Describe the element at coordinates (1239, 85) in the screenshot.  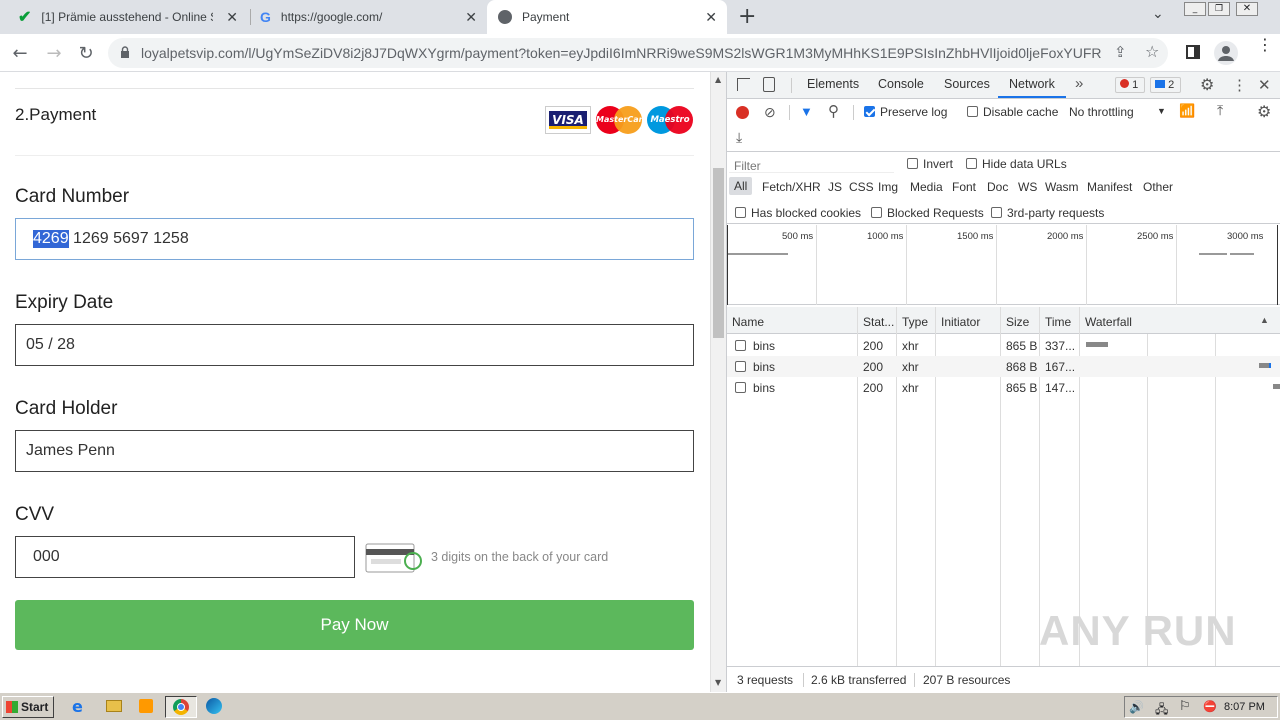
I see `devtools-menu-icon: ⋮` at that location.